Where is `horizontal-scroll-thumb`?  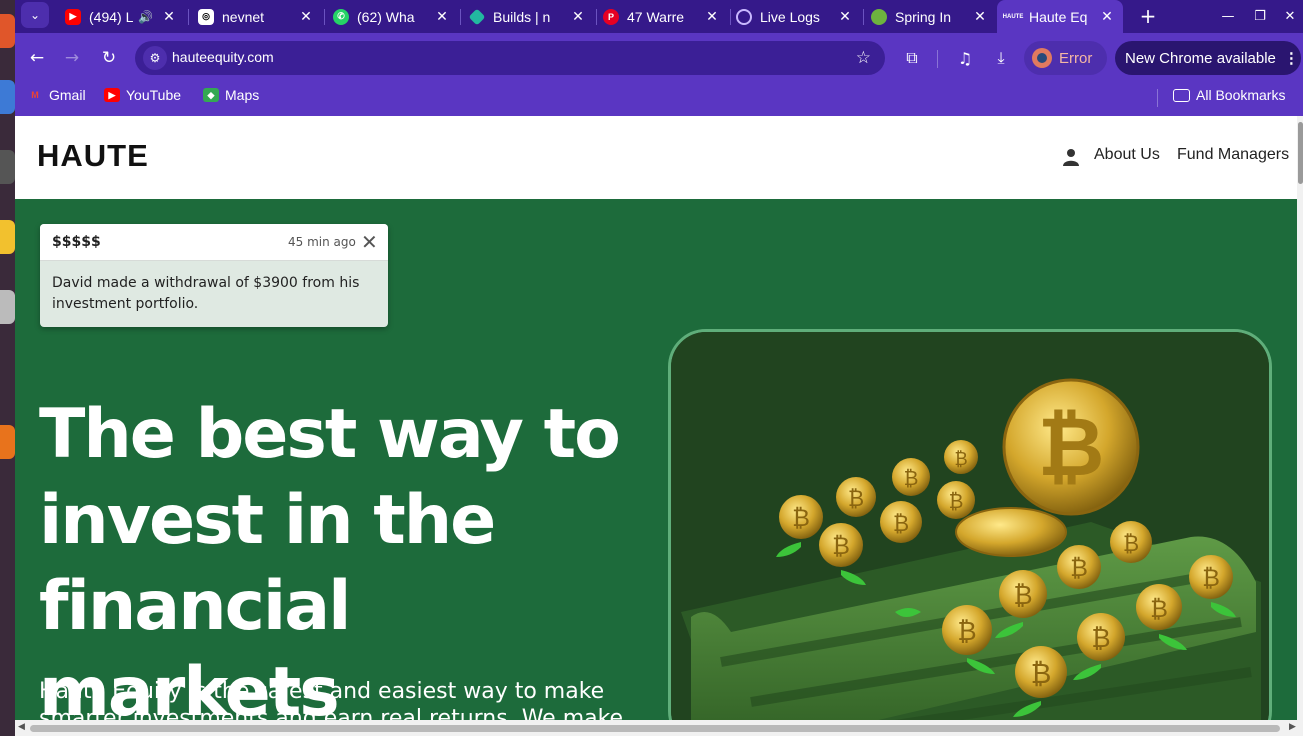 horizontal-scroll-thumb is located at coordinates (655, 728).